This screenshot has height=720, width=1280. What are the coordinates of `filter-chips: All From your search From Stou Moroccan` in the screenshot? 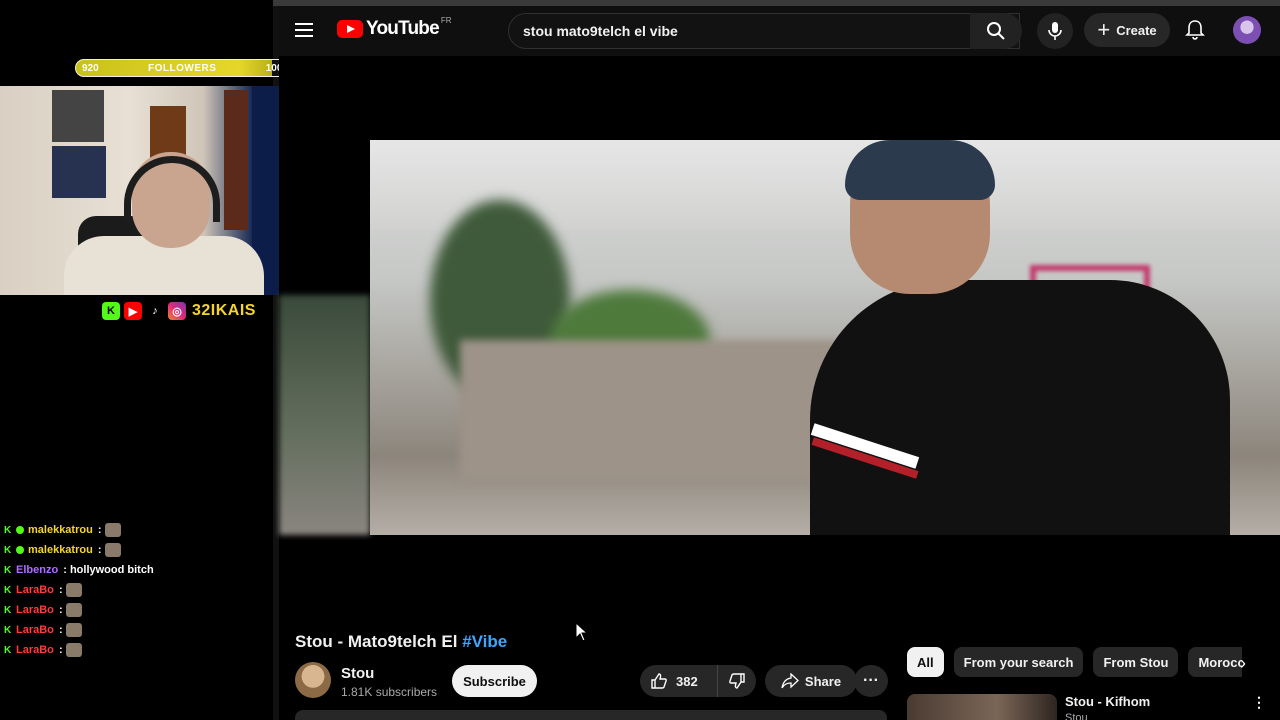 It's located at (1074, 662).